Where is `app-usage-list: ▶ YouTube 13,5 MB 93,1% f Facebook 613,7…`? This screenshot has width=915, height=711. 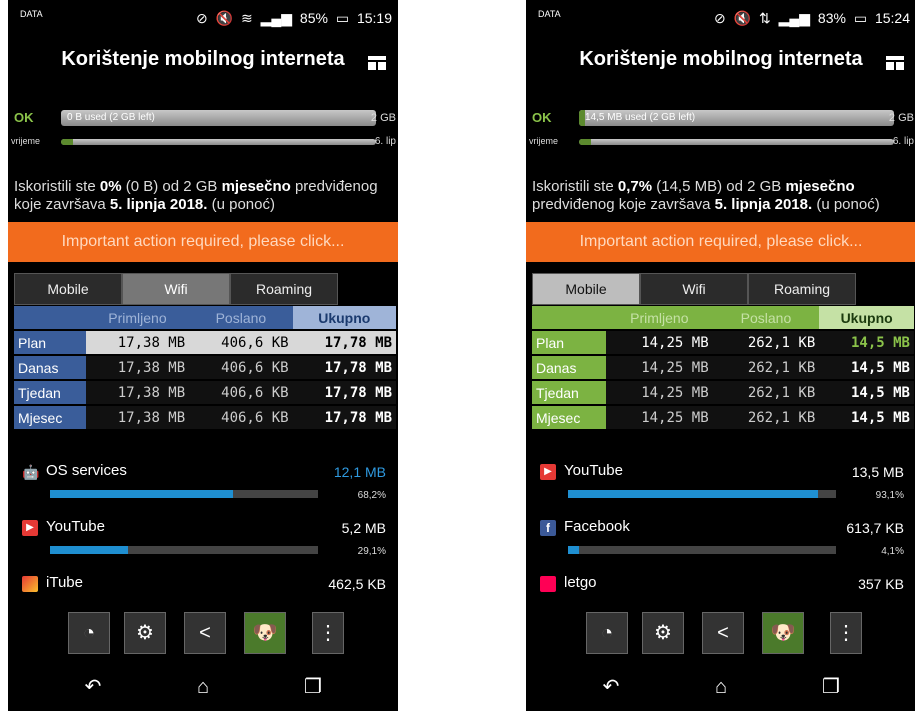 app-usage-list: ▶ YouTube 13,5 MB 93,1% f Facebook 613,7… is located at coordinates (723, 544).